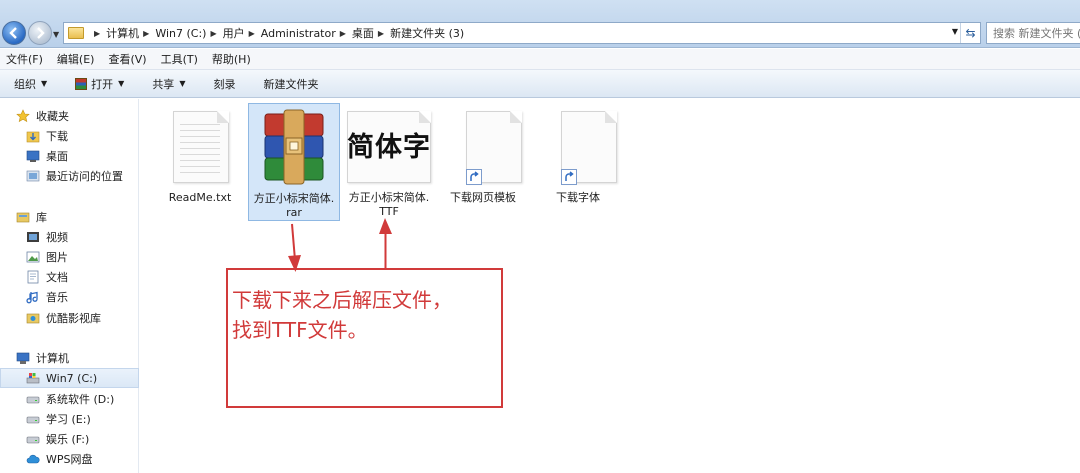 The image size is (1080, 473). What do you see at coordinates (69, 378) in the screenshot?
I see `sidebar-item-drive-c: Win7 (C:)` at bounding box center [69, 378].